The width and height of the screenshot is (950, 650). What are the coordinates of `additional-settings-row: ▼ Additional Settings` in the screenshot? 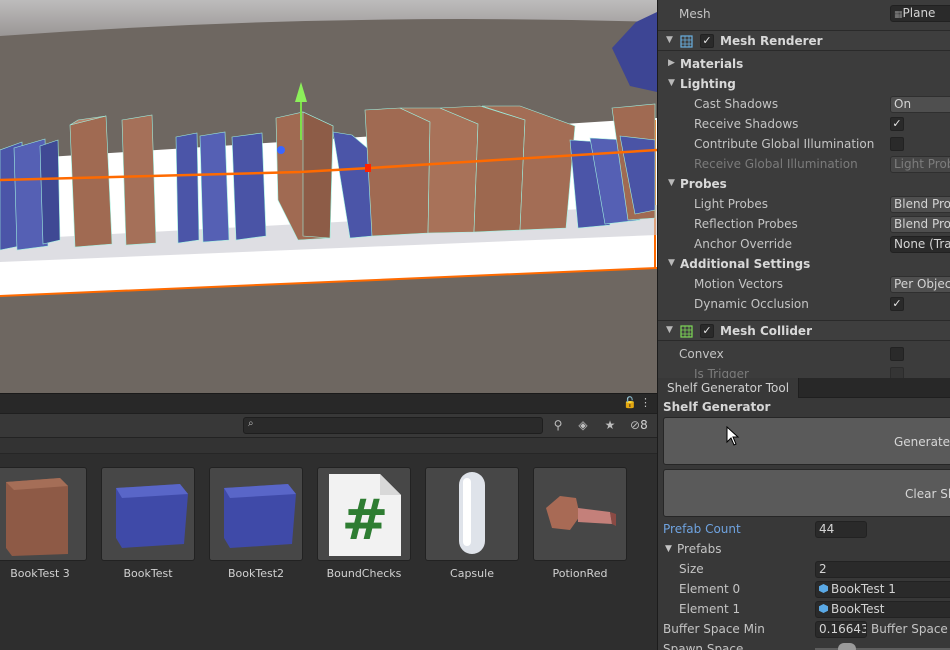 It's located at (804, 264).